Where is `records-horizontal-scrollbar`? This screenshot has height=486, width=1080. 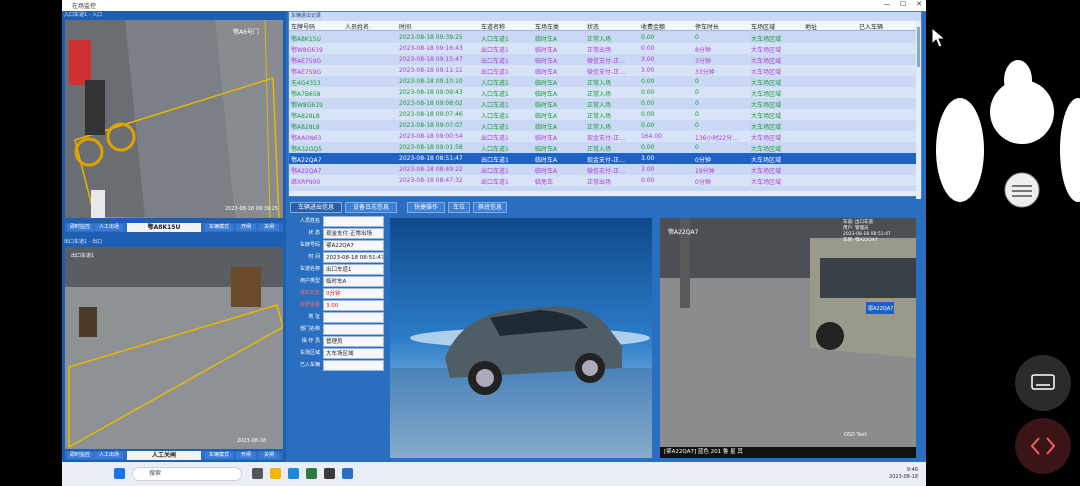 records-horizontal-scrollbar is located at coordinates (603, 193).